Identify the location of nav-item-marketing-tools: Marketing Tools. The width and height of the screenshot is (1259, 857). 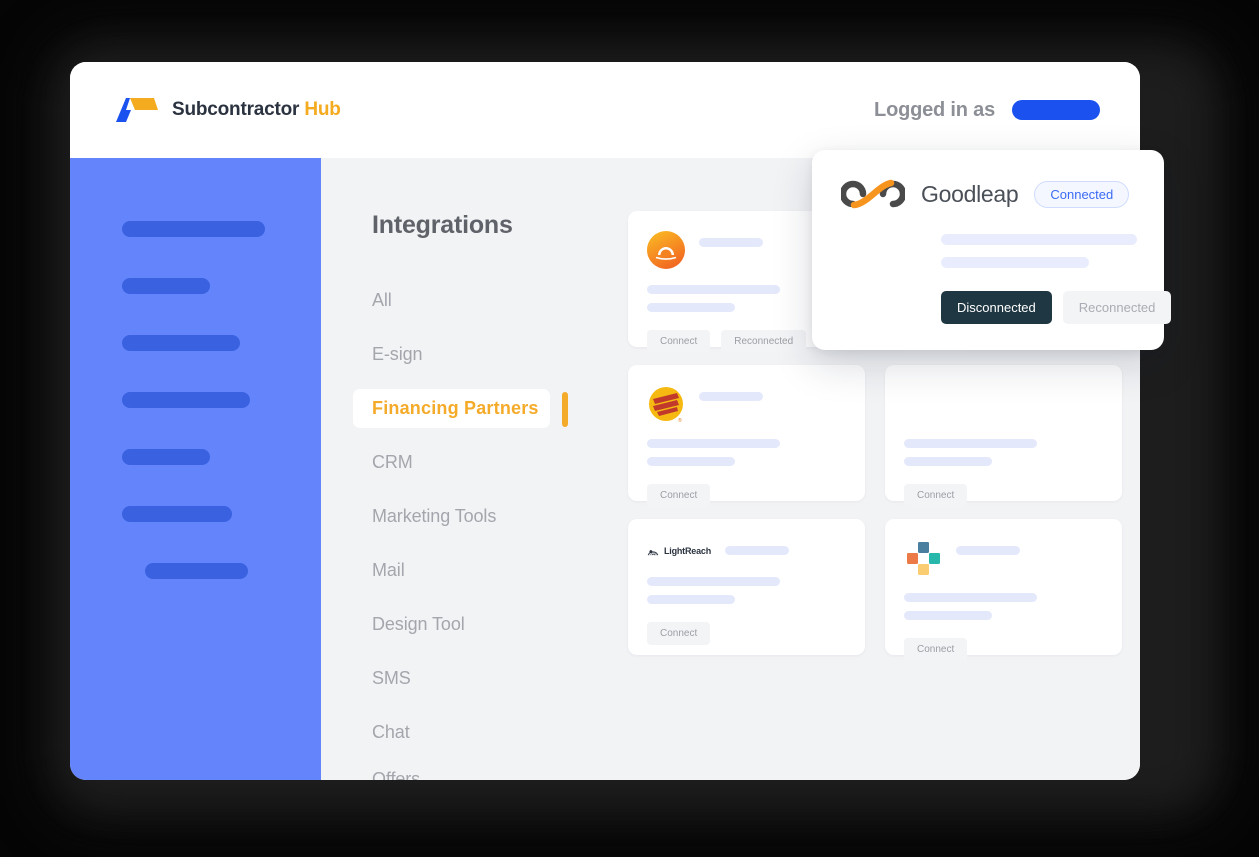
(490, 516).